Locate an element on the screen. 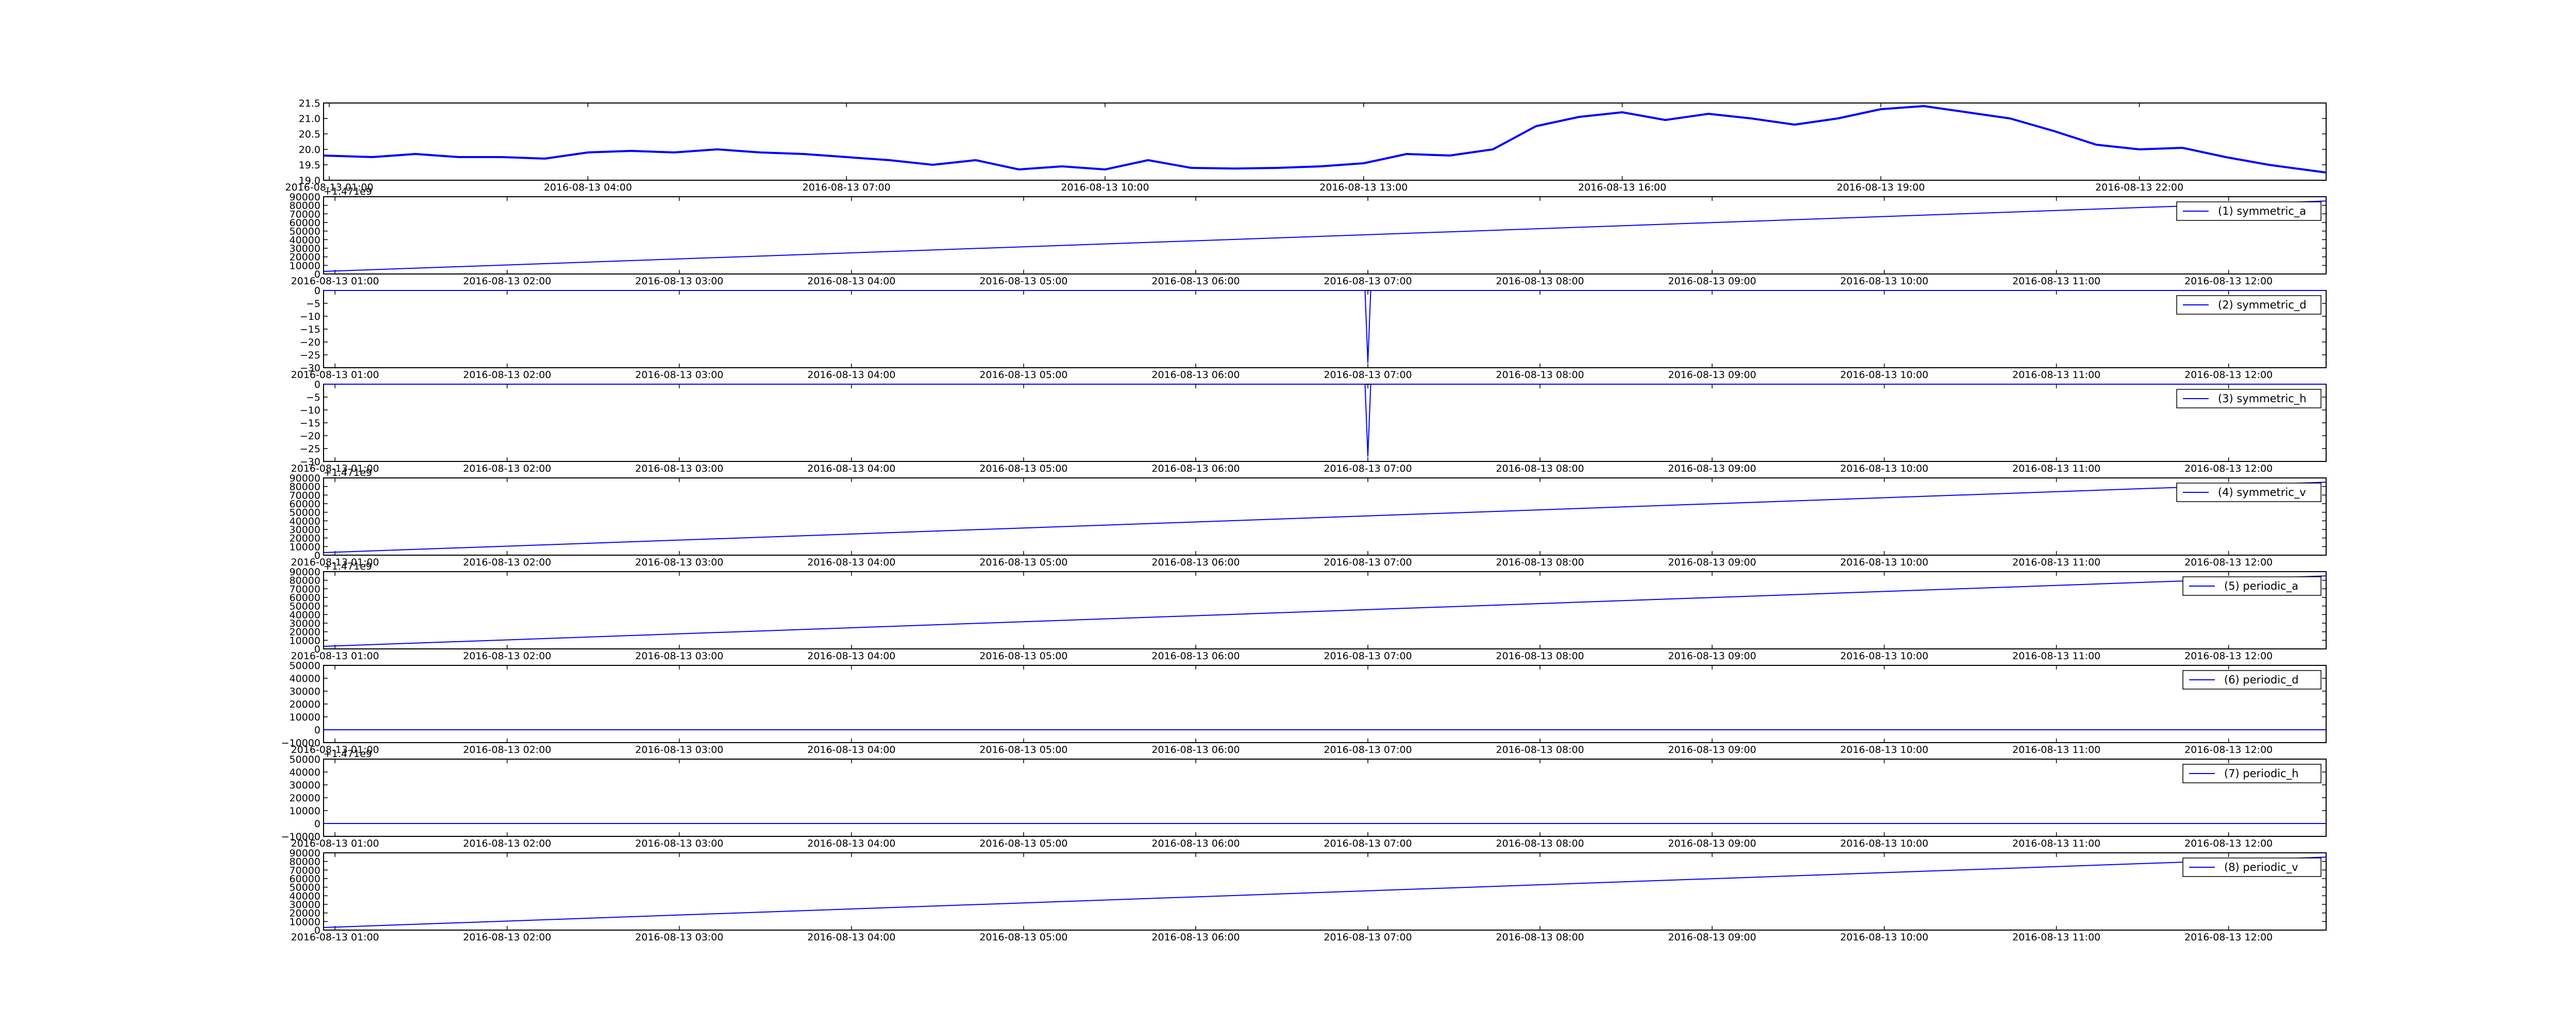 This screenshot has width=2576, height=1030. y-tick-label: 21.5 is located at coordinates (309, 103).